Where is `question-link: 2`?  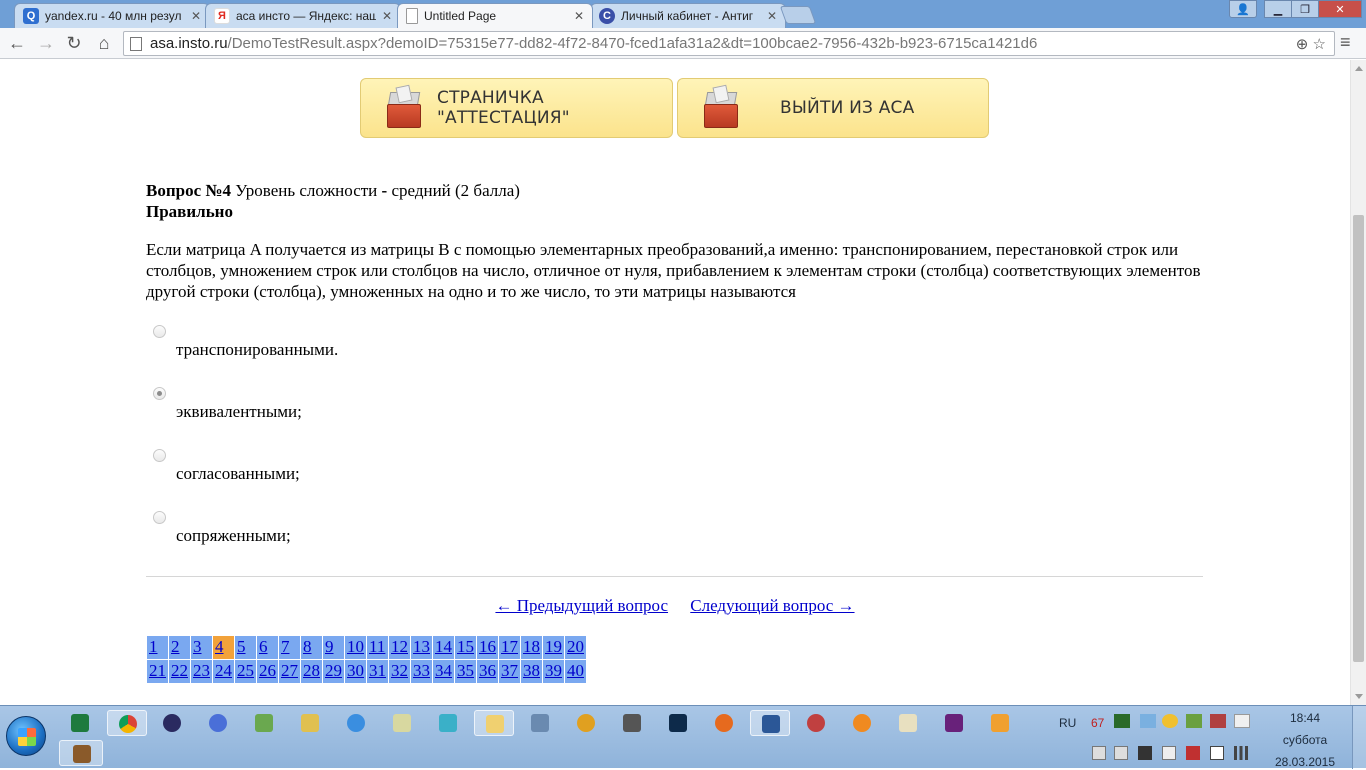
question-link: 2 is located at coordinates (180, 648).